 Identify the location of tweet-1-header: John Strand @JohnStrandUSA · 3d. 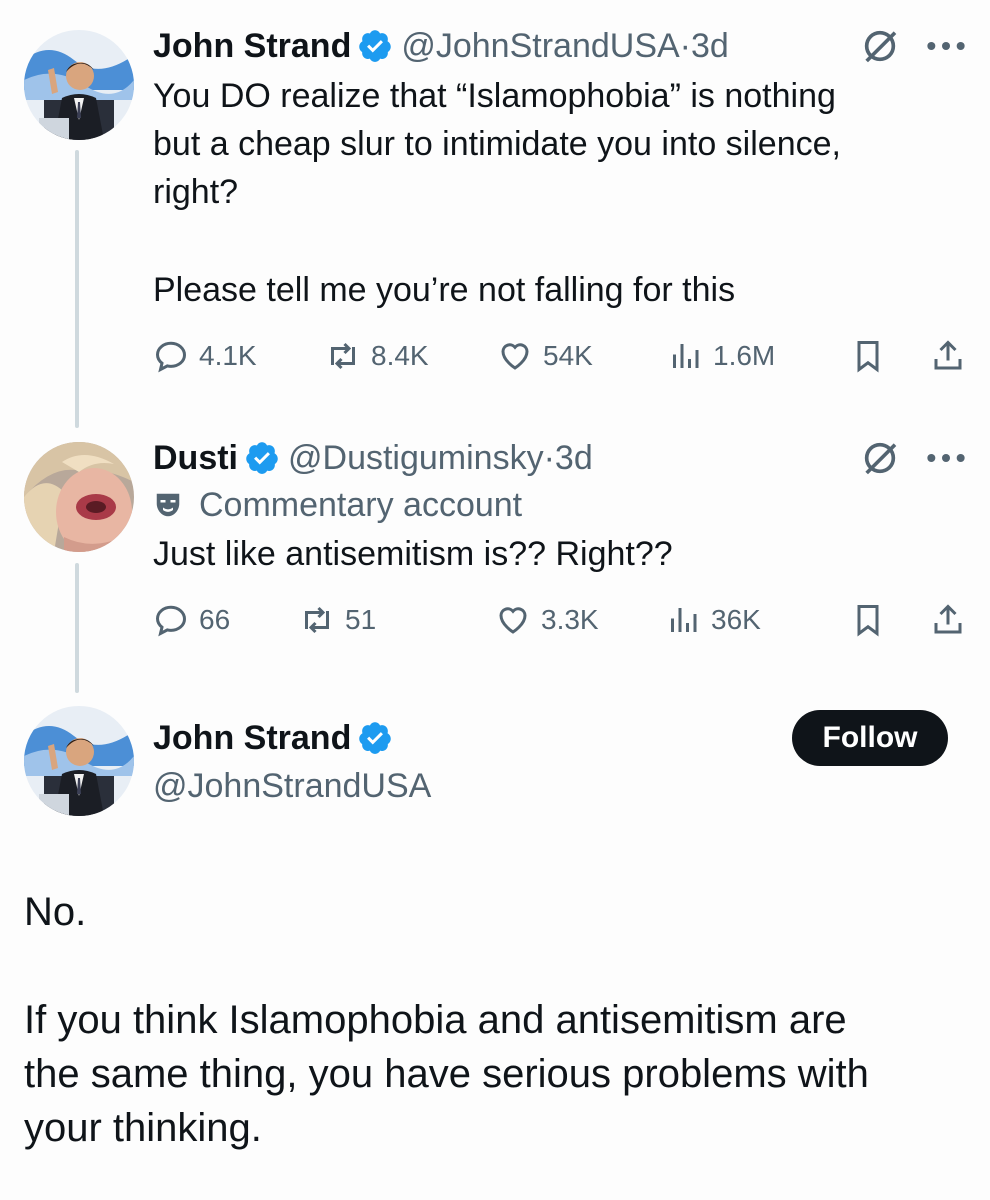
(559, 46).